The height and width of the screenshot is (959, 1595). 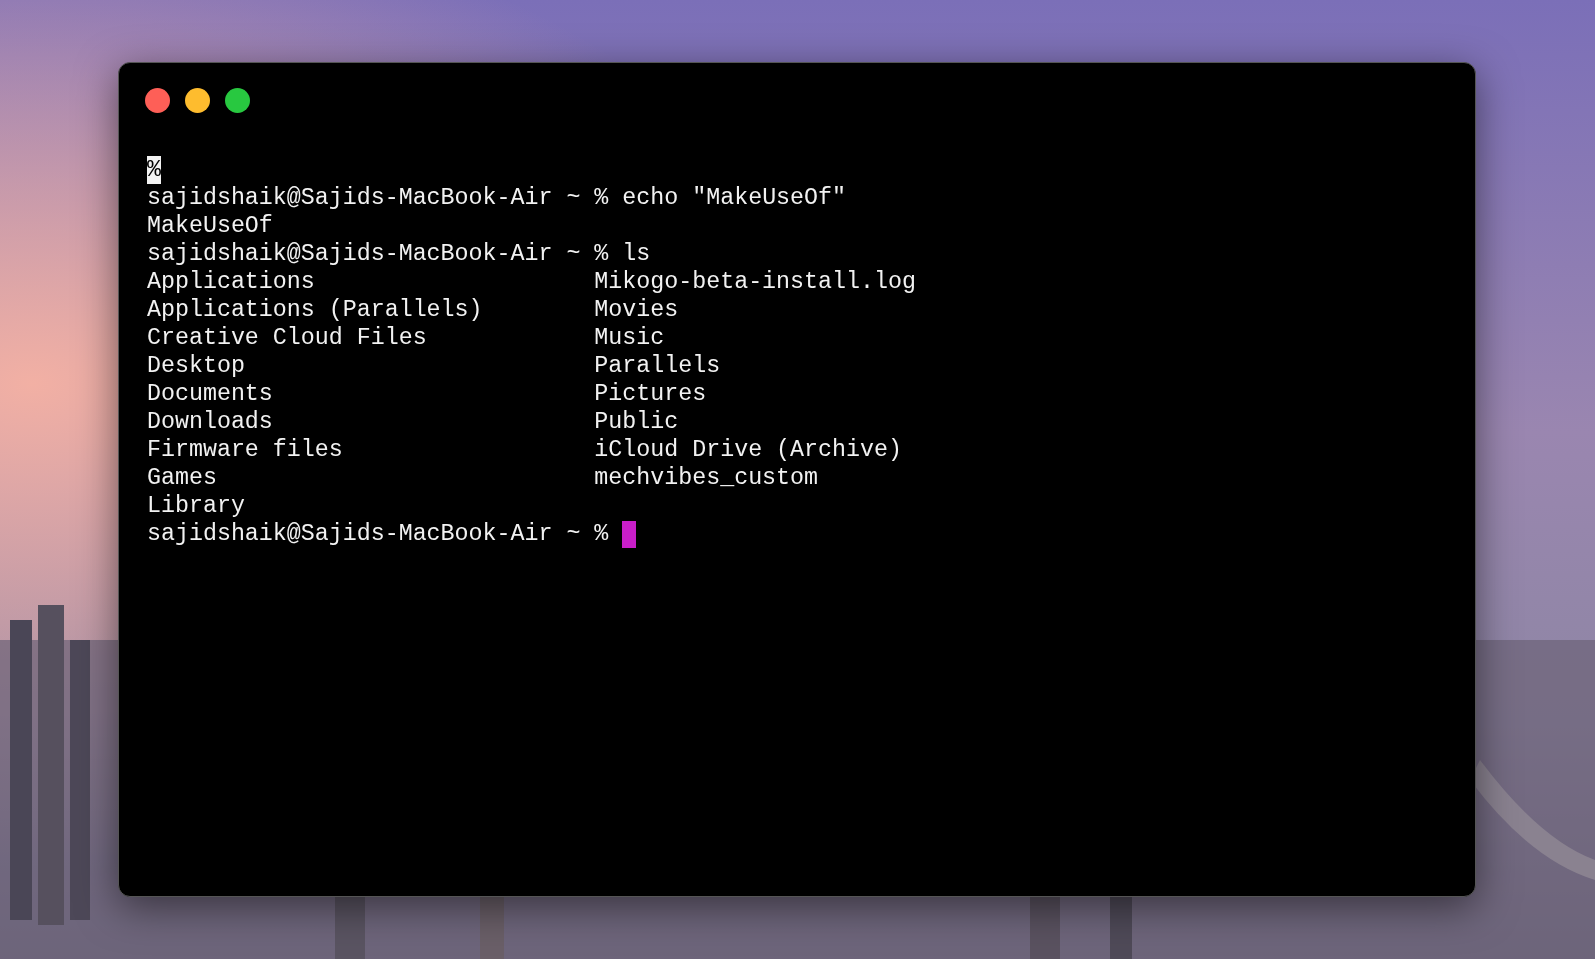 What do you see at coordinates (196, 506) in the screenshot?
I see `file-name: Library` at bounding box center [196, 506].